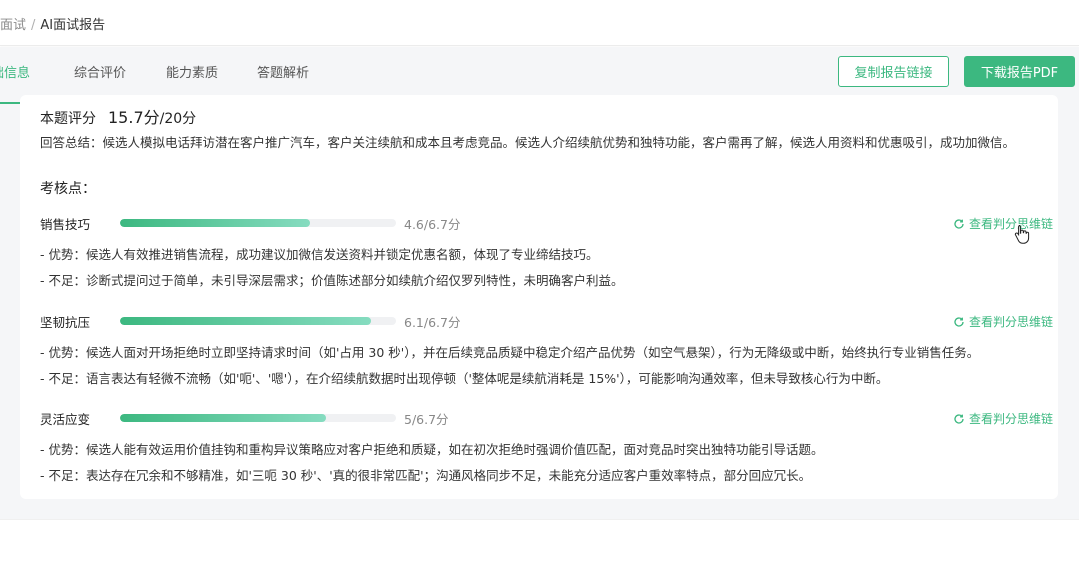 This screenshot has height=566, width=1079. I want to click on assessment-points-title: 考核点：, so click(68, 189).